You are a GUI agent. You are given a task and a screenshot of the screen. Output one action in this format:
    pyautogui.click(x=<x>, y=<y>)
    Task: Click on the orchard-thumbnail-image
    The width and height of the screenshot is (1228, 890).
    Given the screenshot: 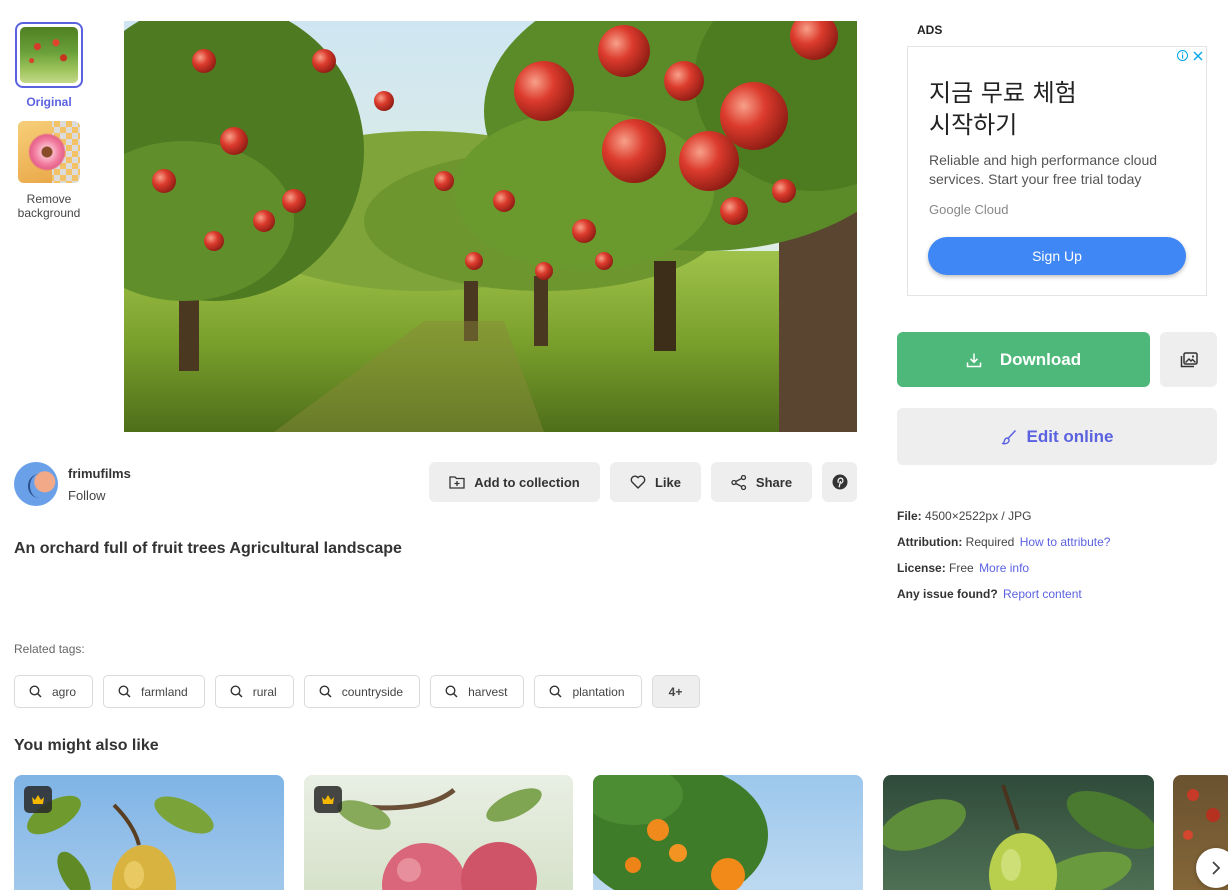 What is the action you would take?
    pyautogui.click(x=49, y=55)
    